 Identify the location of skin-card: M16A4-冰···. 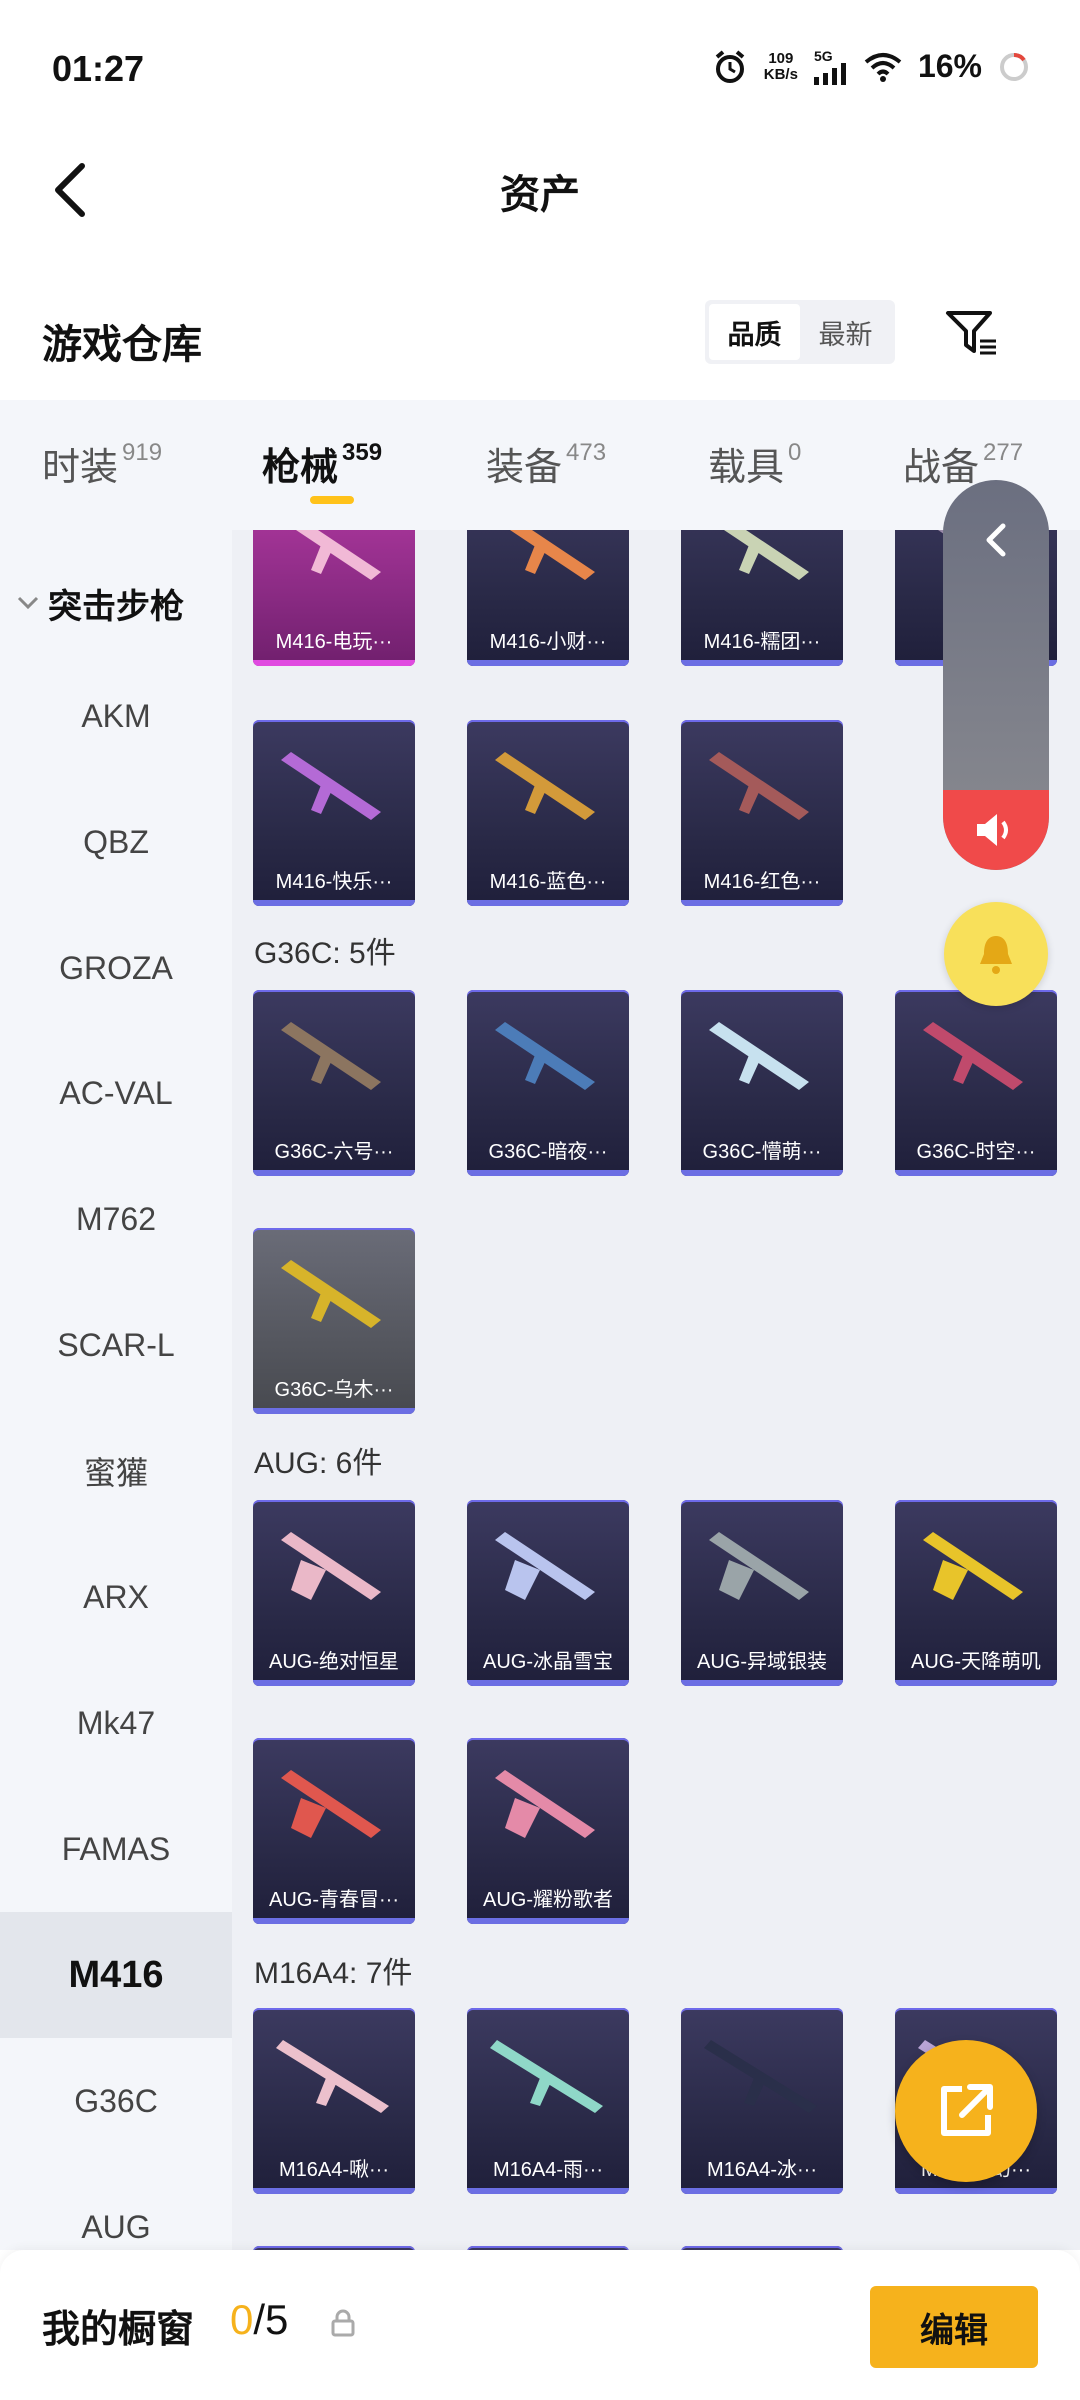
(762, 2101).